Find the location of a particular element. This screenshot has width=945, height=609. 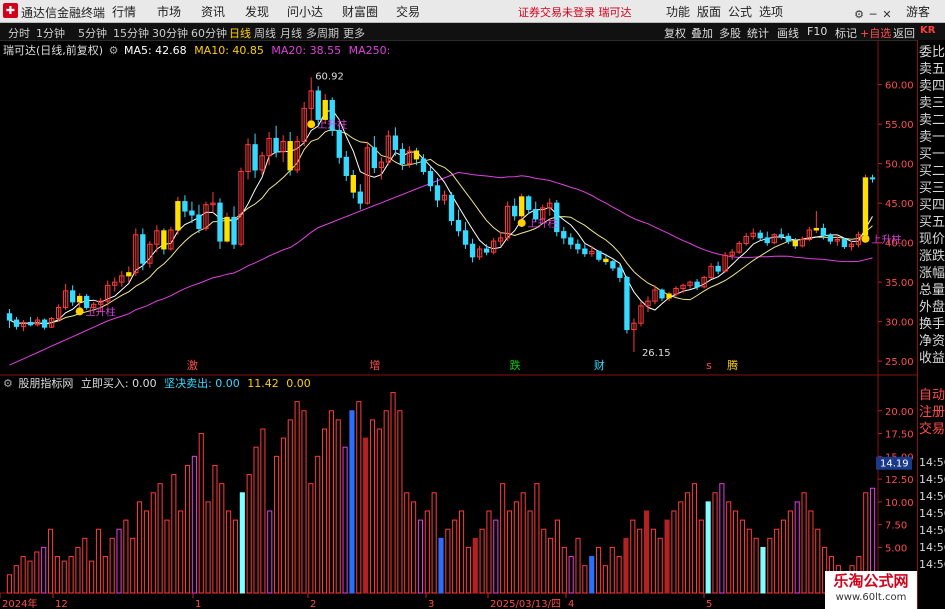

tool-overlay: 叠加 is located at coordinates (702, 33).